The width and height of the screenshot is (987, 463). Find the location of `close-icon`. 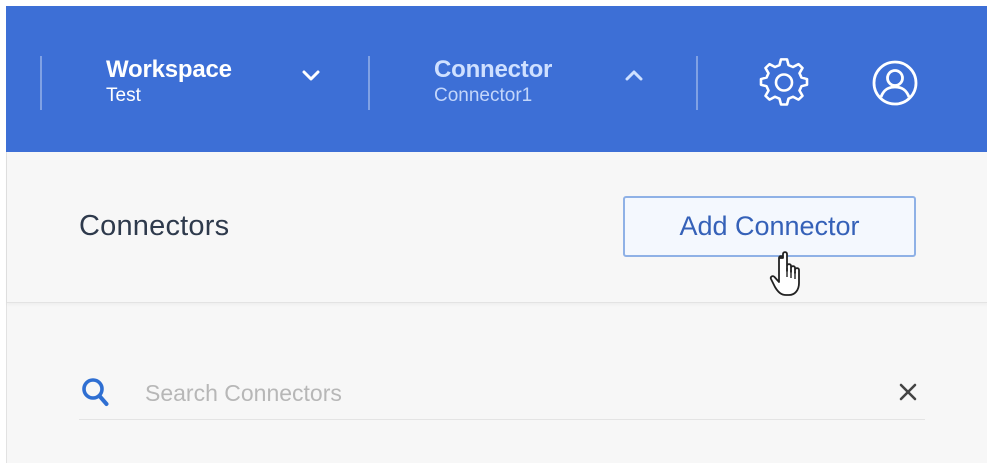

close-icon is located at coordinates (908, 392).